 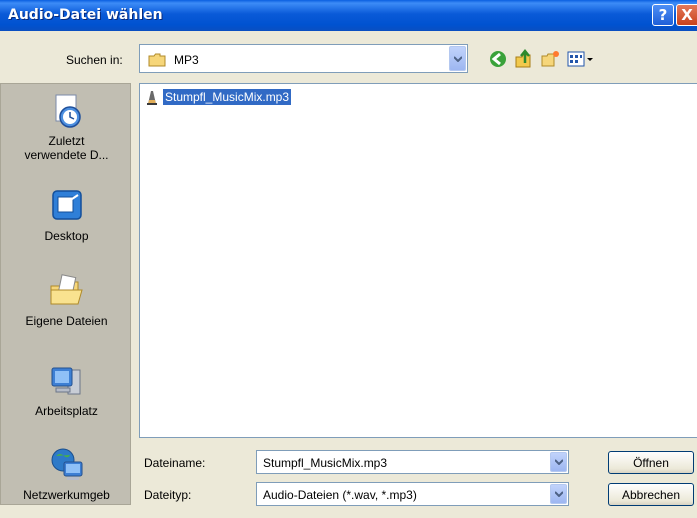 I want to click on lookin-value: MP3, so click(x=186, y=60).